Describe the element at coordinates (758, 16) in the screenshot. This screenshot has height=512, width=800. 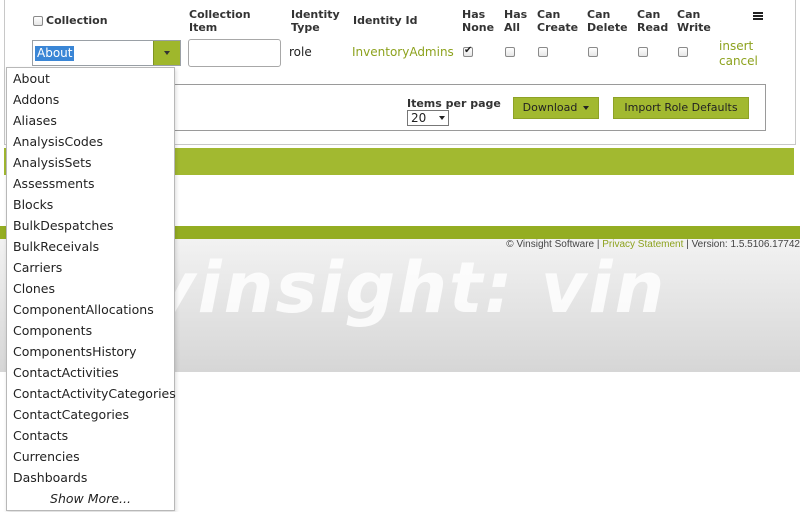
I see `column-menu-icon` at that location.